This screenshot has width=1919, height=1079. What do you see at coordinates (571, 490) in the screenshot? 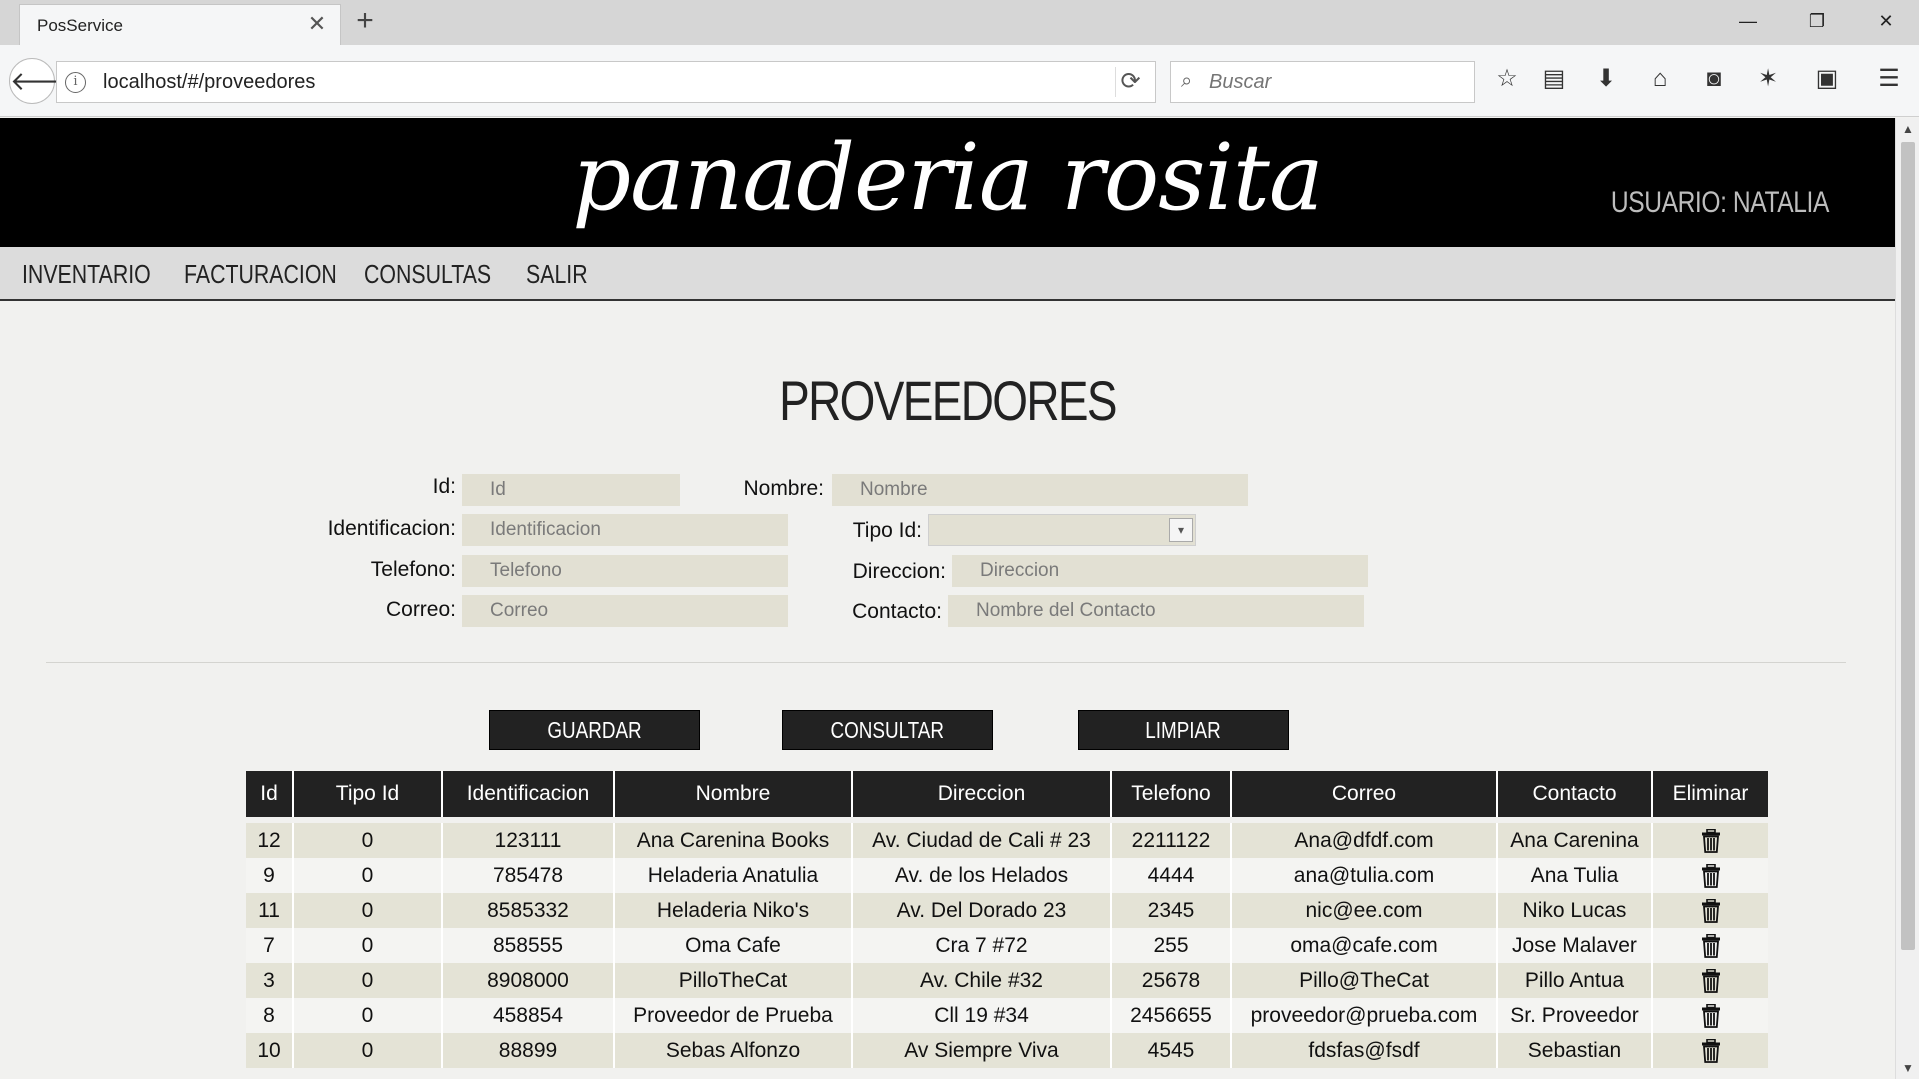
I see `id-input` at bounding box center [571, 490].